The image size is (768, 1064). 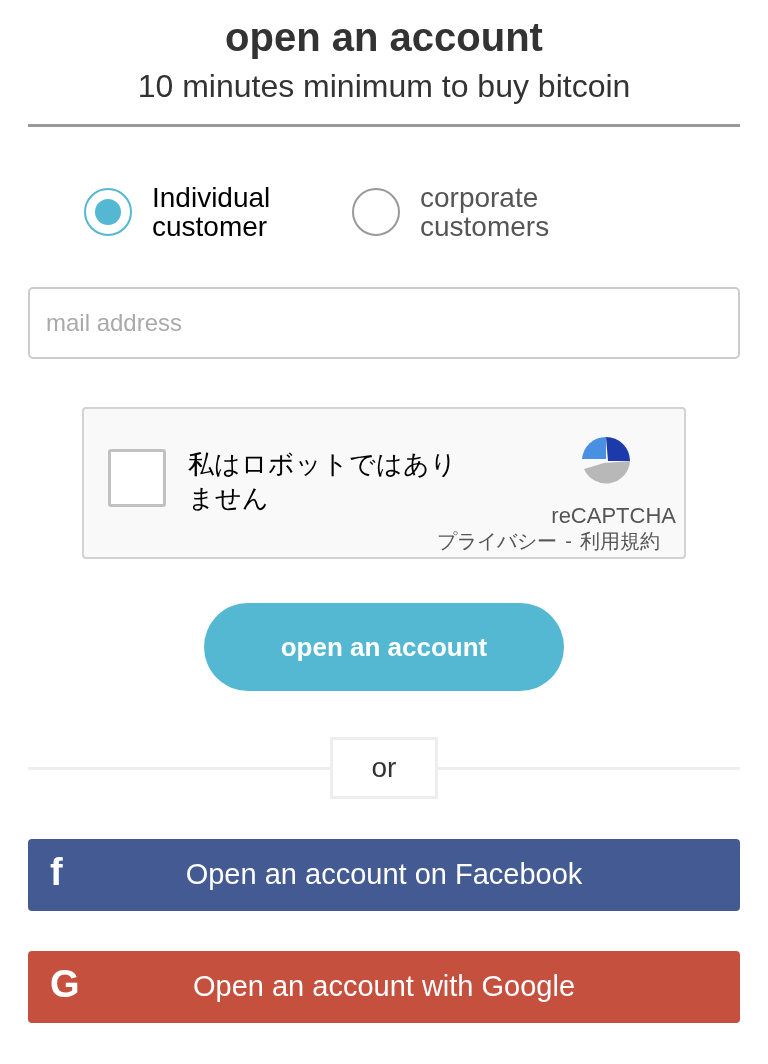 What do you see at coordinates (466, 212) in the screenshot?
I see `customer-type-radio: corporate customers` at bounding box center [466, 212].